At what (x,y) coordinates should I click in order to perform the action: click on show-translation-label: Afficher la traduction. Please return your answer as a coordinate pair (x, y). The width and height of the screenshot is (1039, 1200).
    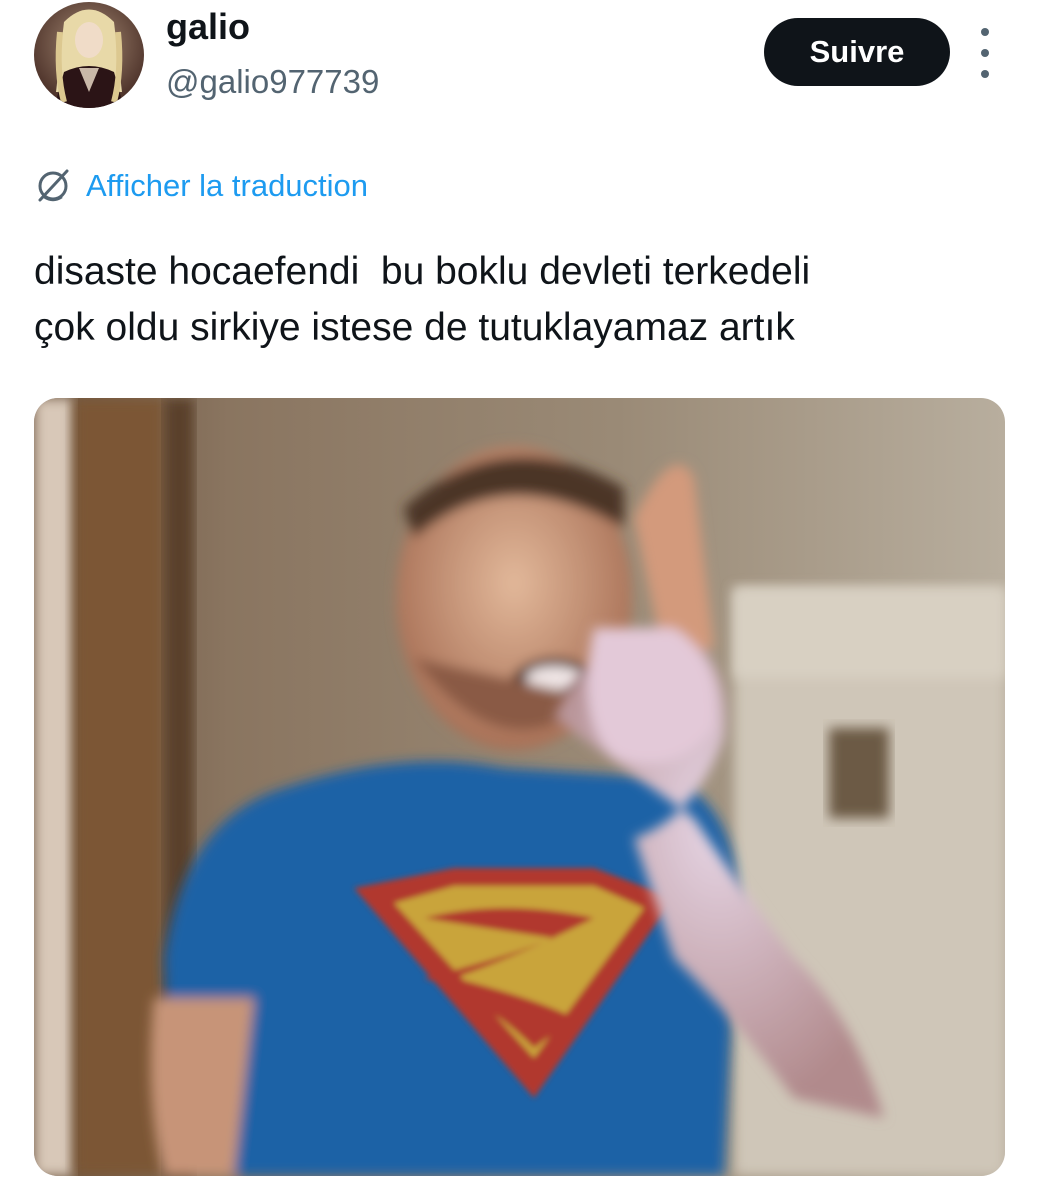
    Looking at the image, I should click on (227, 185).